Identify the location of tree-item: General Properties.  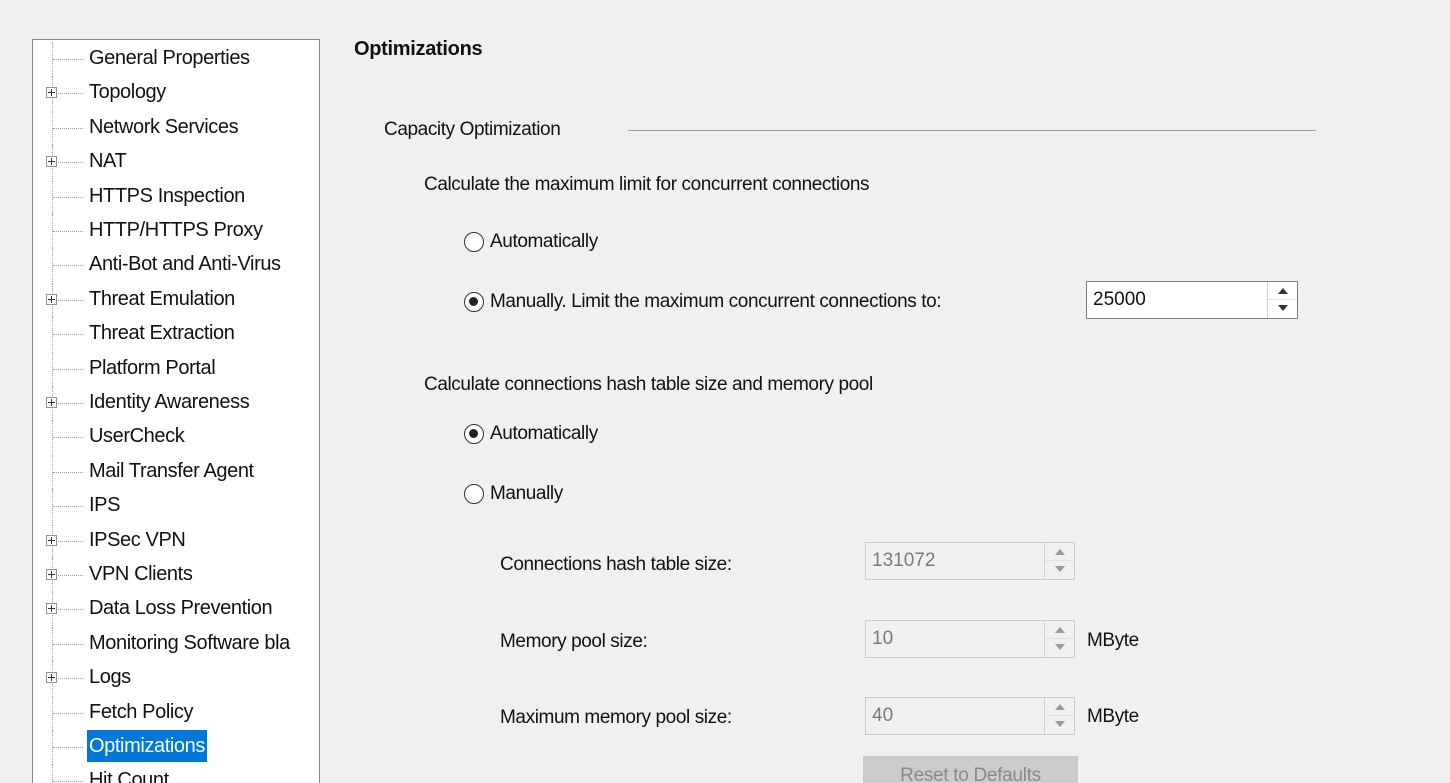
(176, 59).